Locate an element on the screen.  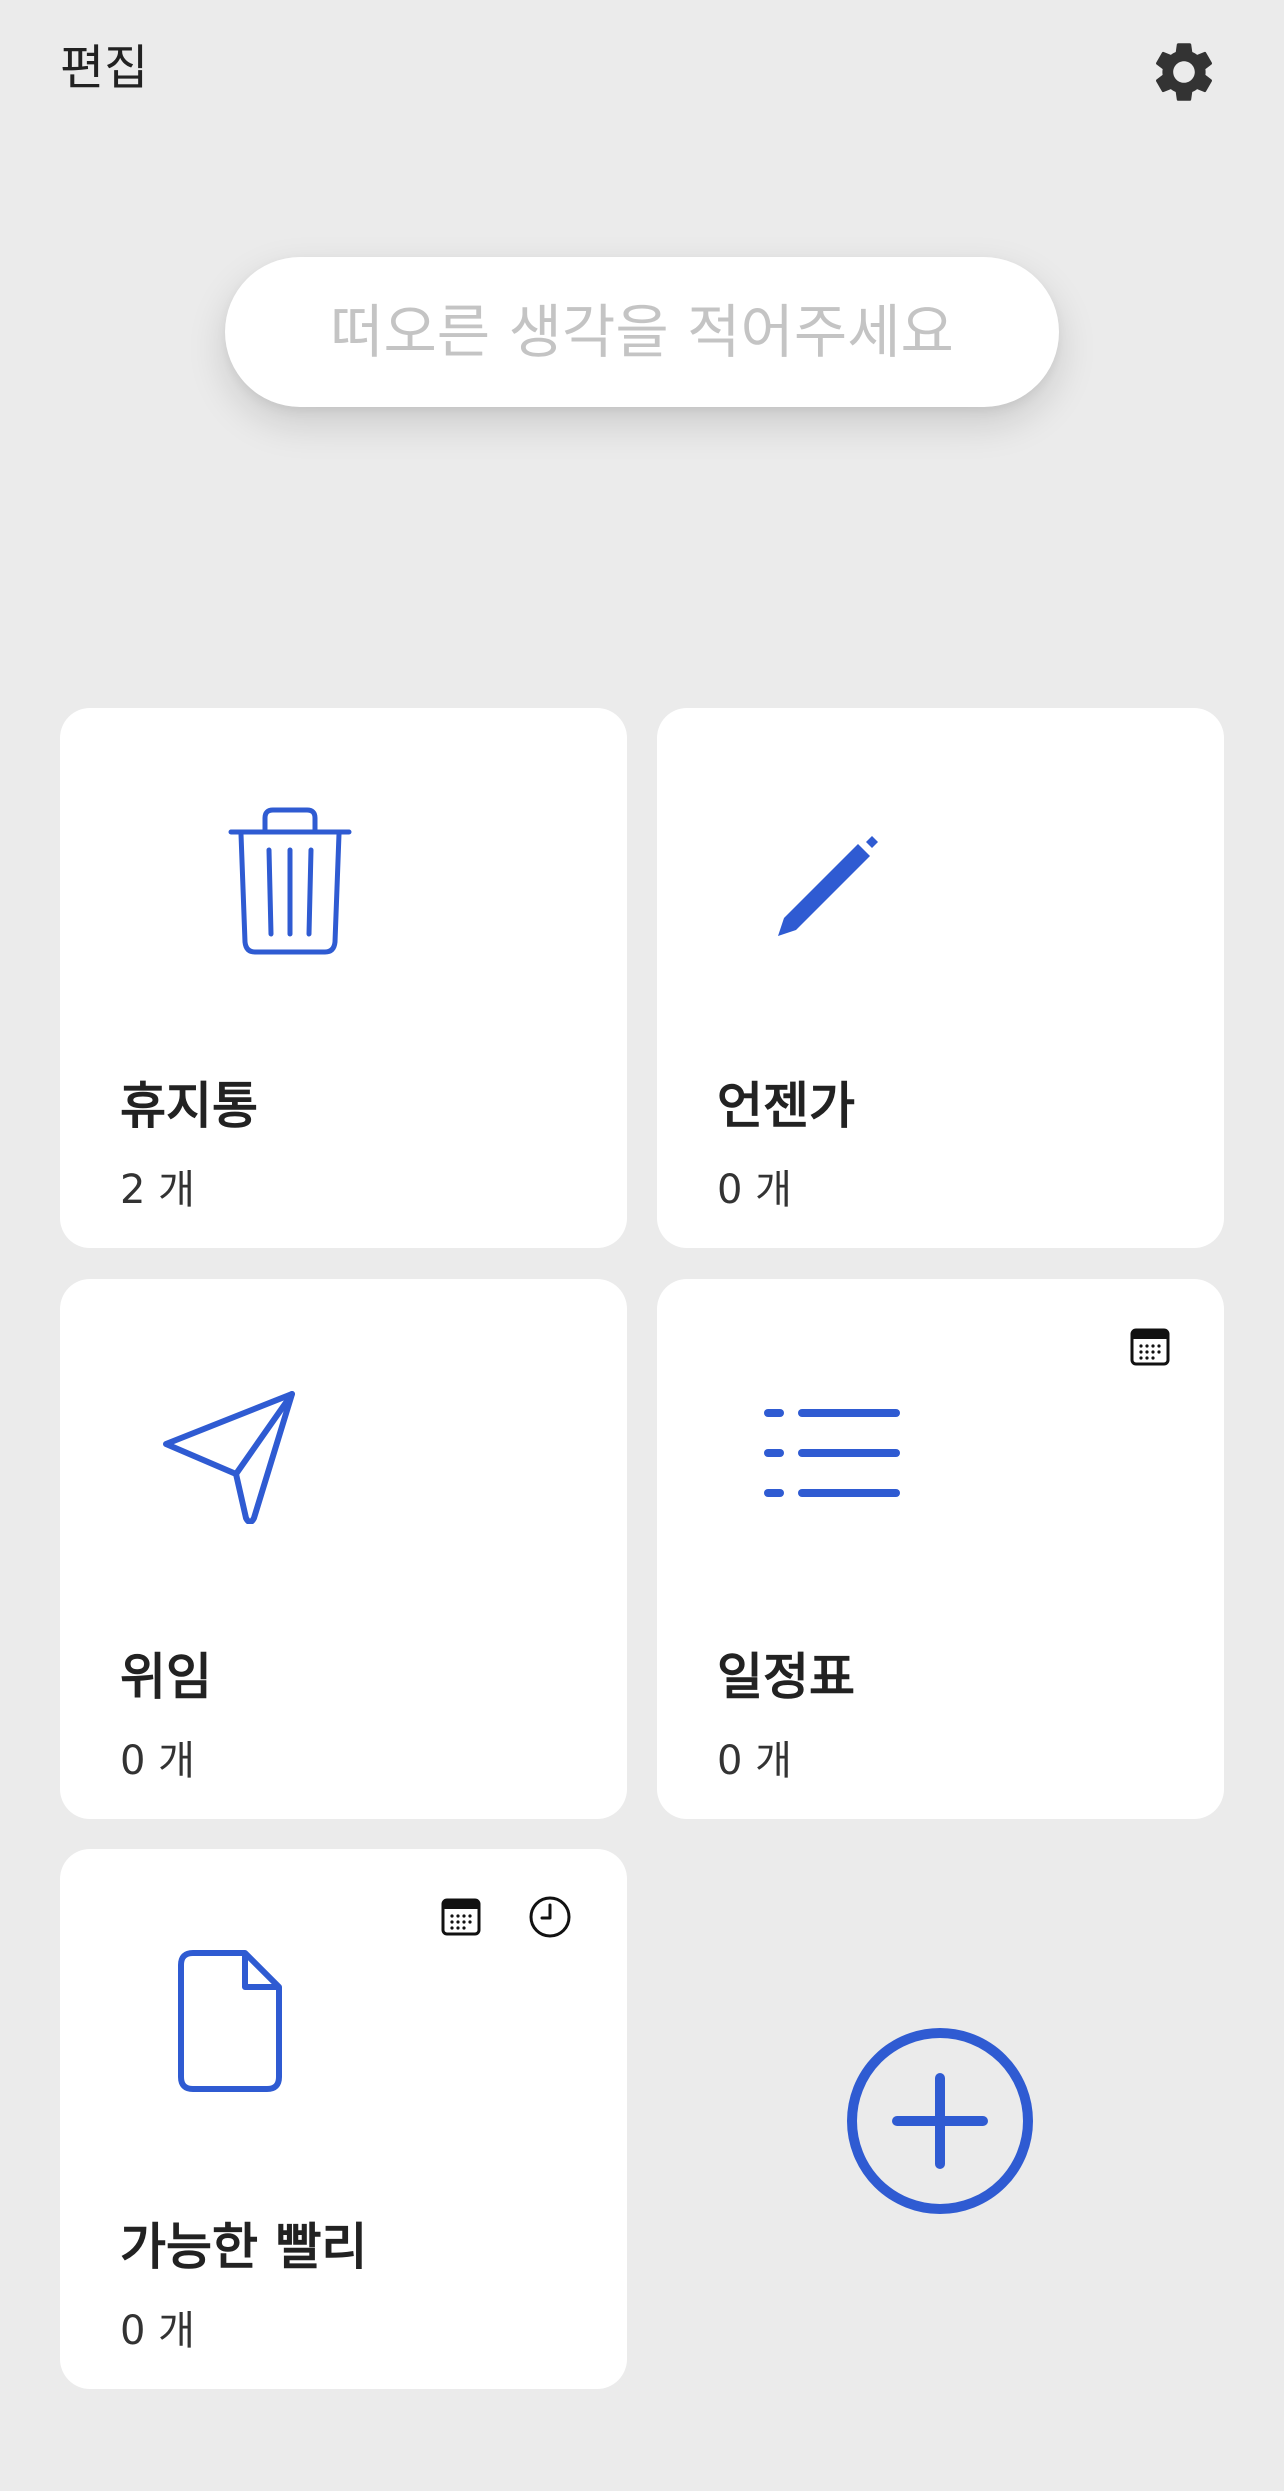
card-title: 언젠가 is located at coordinates (786, 1106).